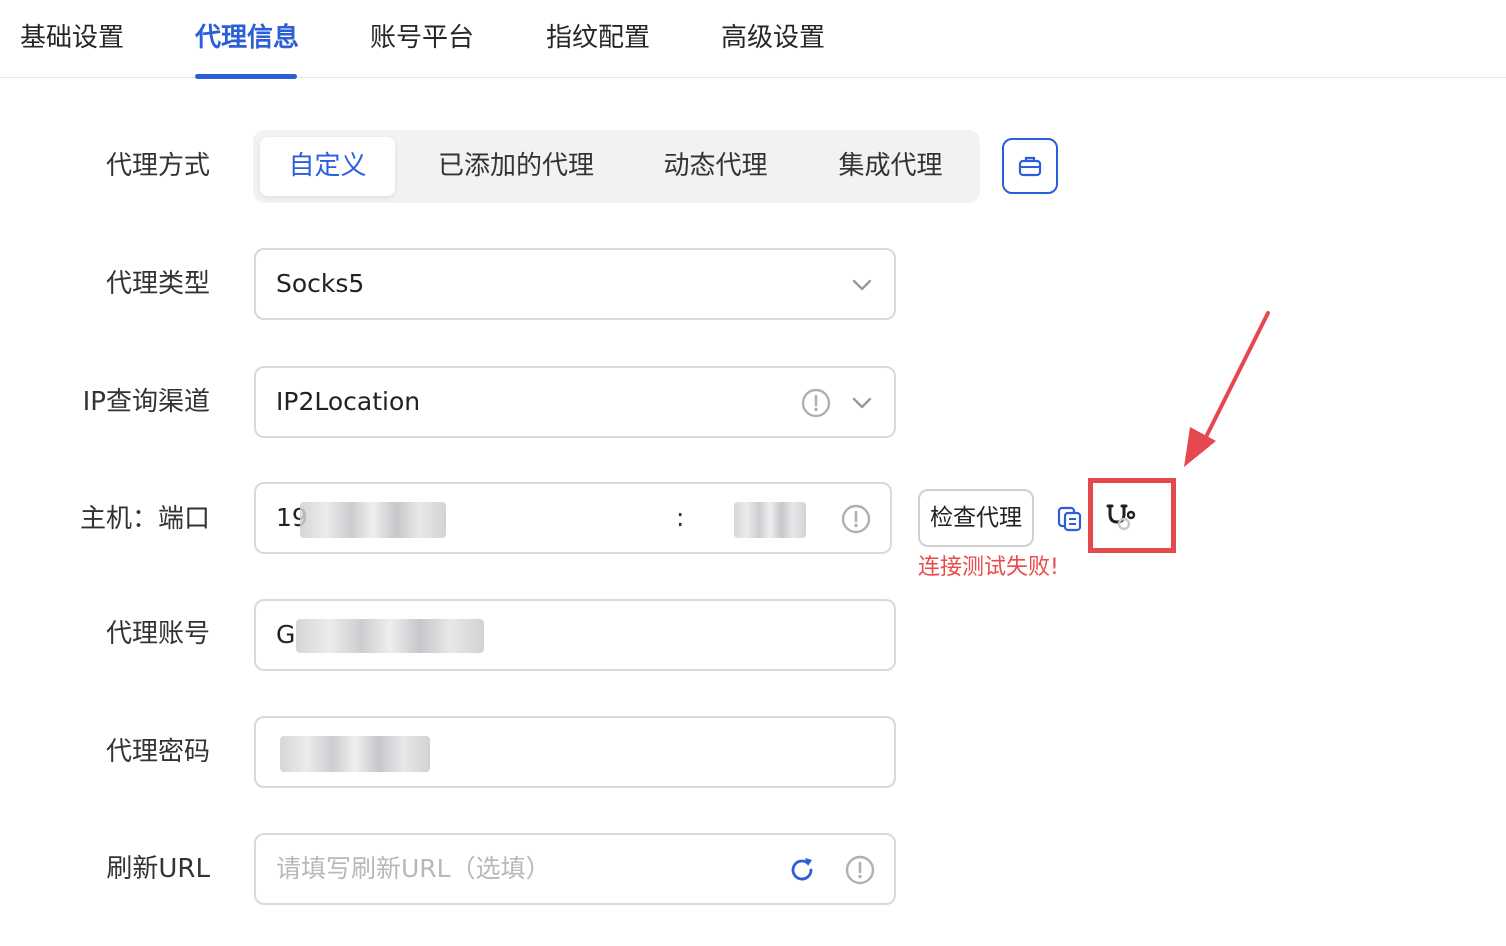 Image resolution: width=1506 pixels, height=946 pixels. I want to click on proxy-library-button, so click(1030, 166).